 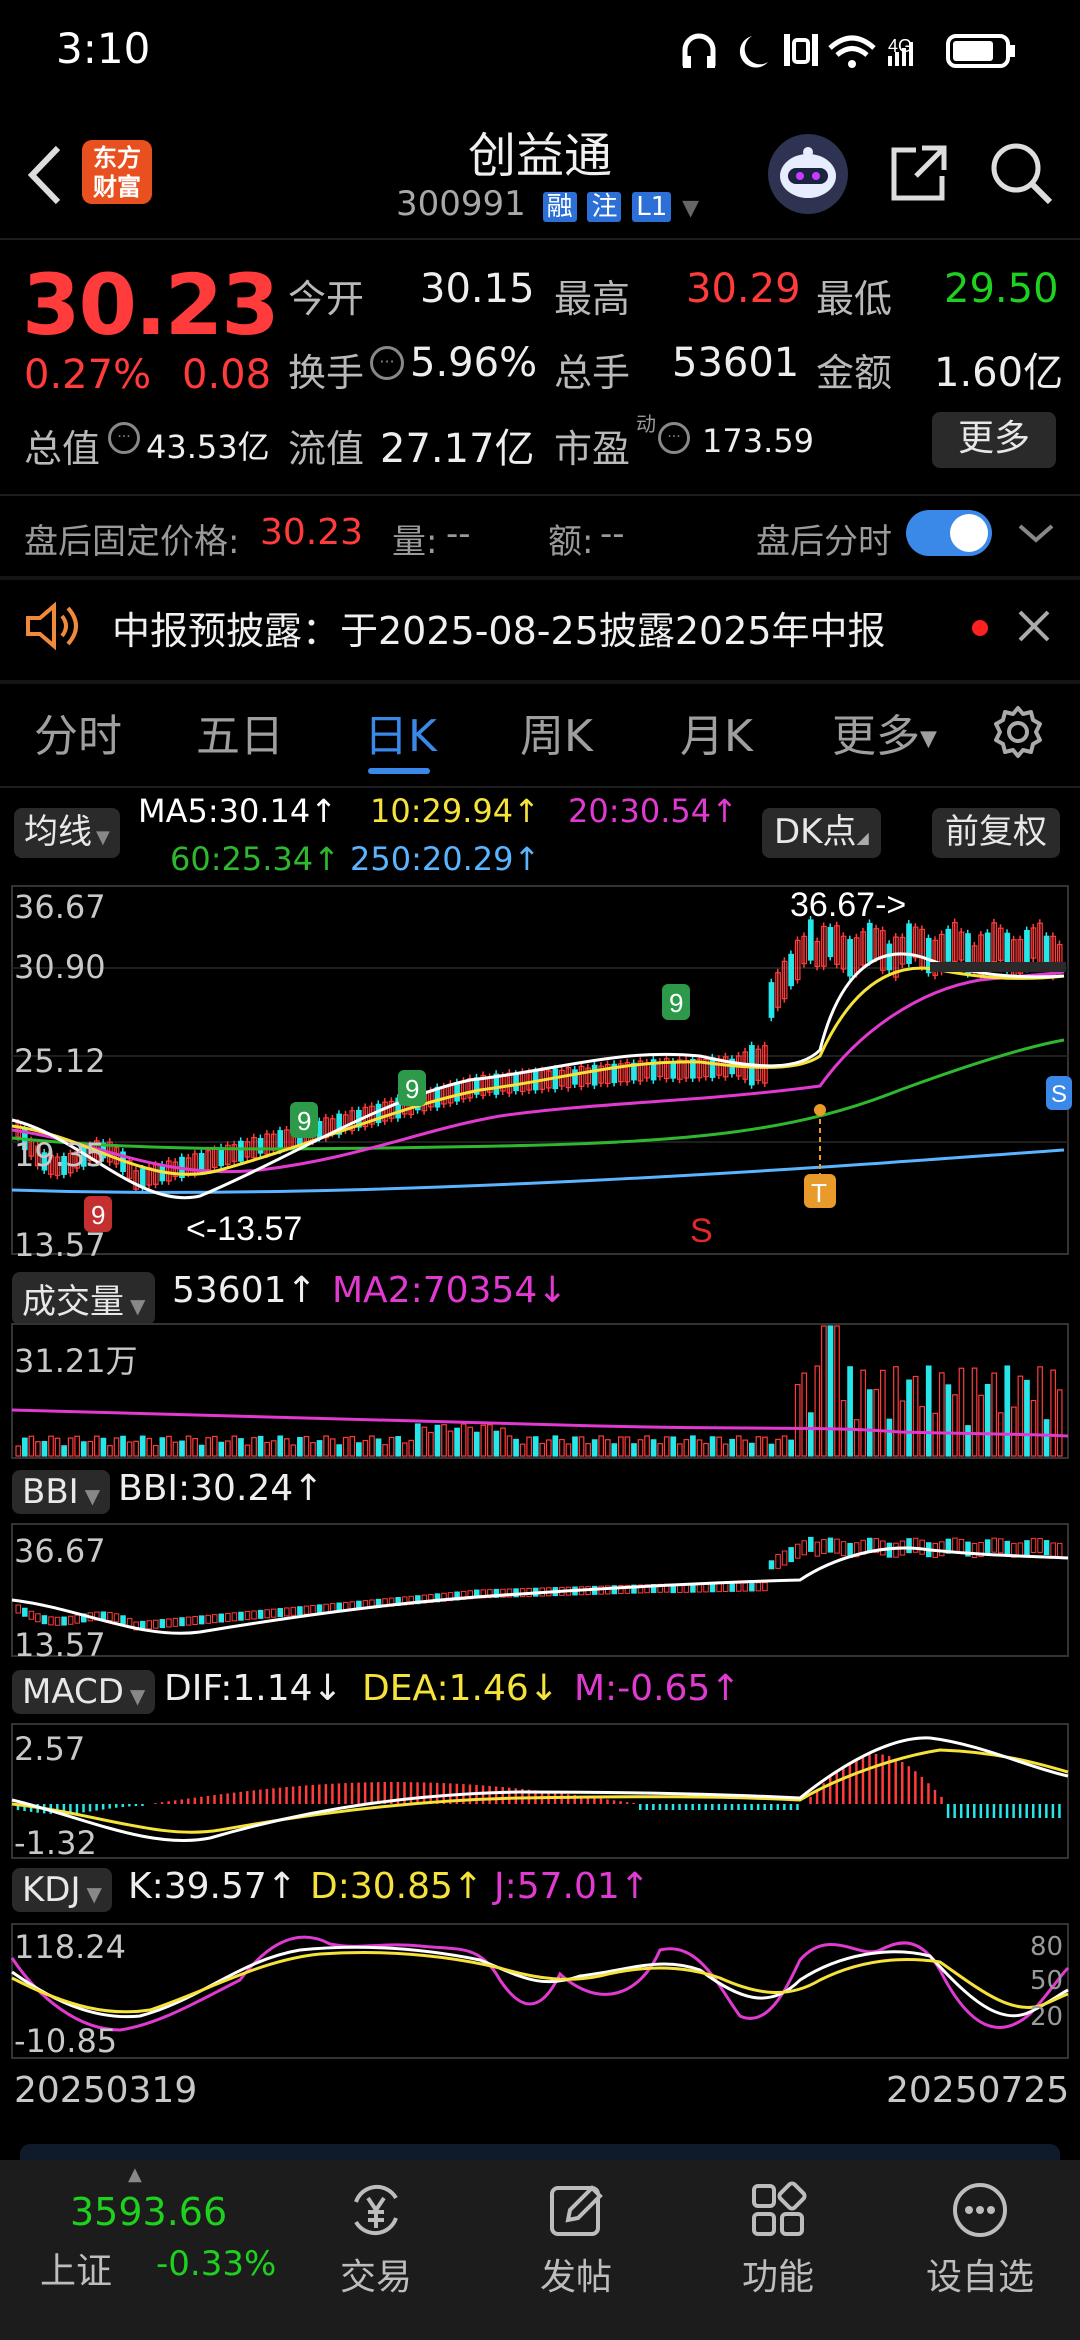 I want to click on bbi-indicator-button: BBI ▼, so click(x=61, y=1492).